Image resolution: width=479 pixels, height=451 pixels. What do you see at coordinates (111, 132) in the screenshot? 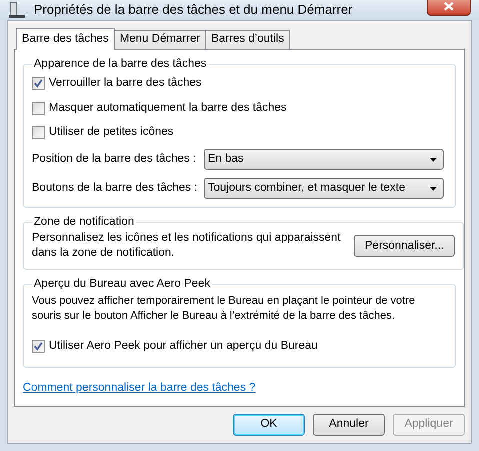
I see `checkbox-label: Utiliser de petites icônes` at bounding box center [111, 132].